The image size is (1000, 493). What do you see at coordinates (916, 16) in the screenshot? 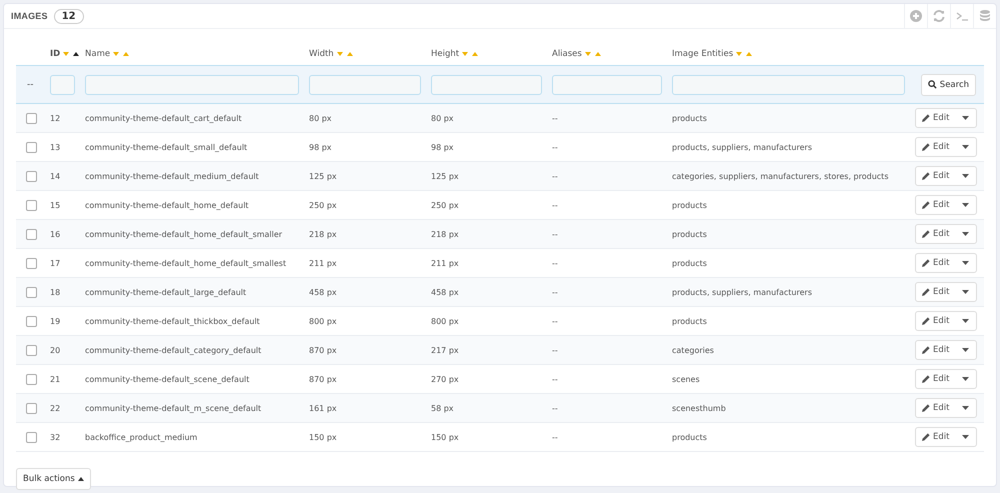
I see `add-icon` at bounding box center [916, 16].